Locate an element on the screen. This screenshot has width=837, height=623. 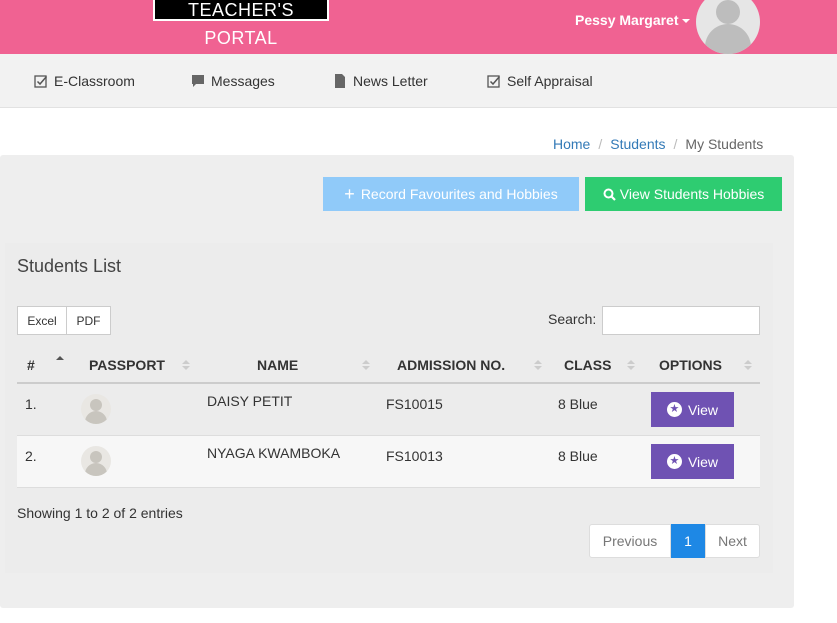
sort-asc-icon is located at coordinates (60, 362).